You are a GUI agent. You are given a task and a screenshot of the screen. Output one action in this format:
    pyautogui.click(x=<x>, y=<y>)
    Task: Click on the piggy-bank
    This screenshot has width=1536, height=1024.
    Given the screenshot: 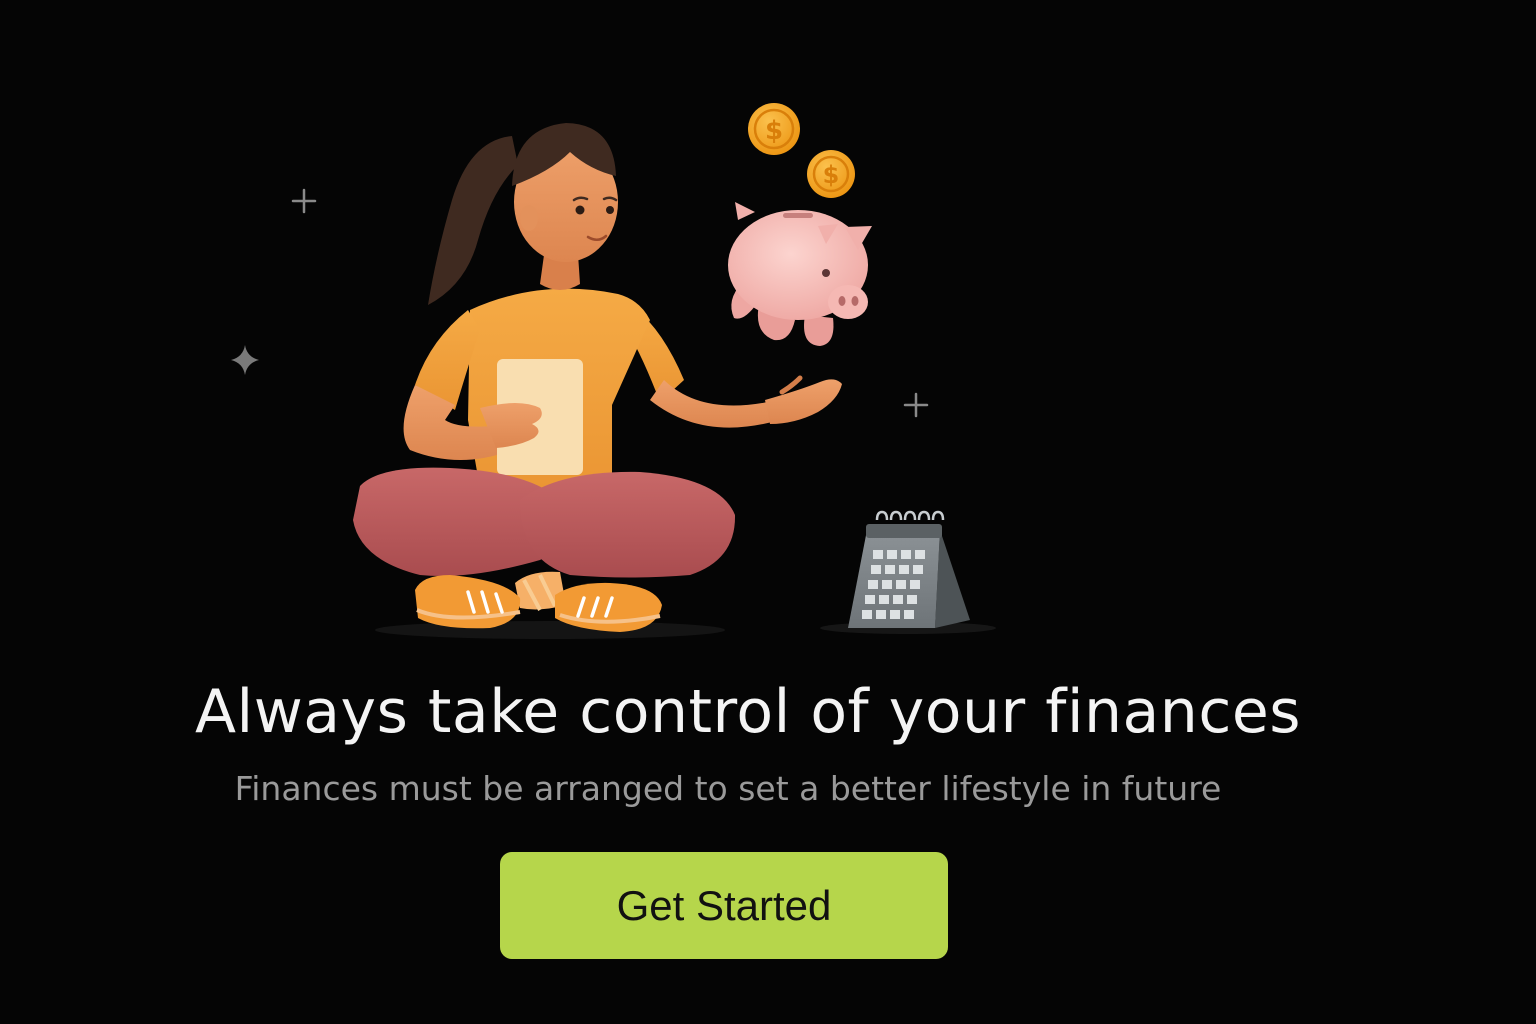 What is the action you would take?
    pyautogui.click(x=800, y=274)
    